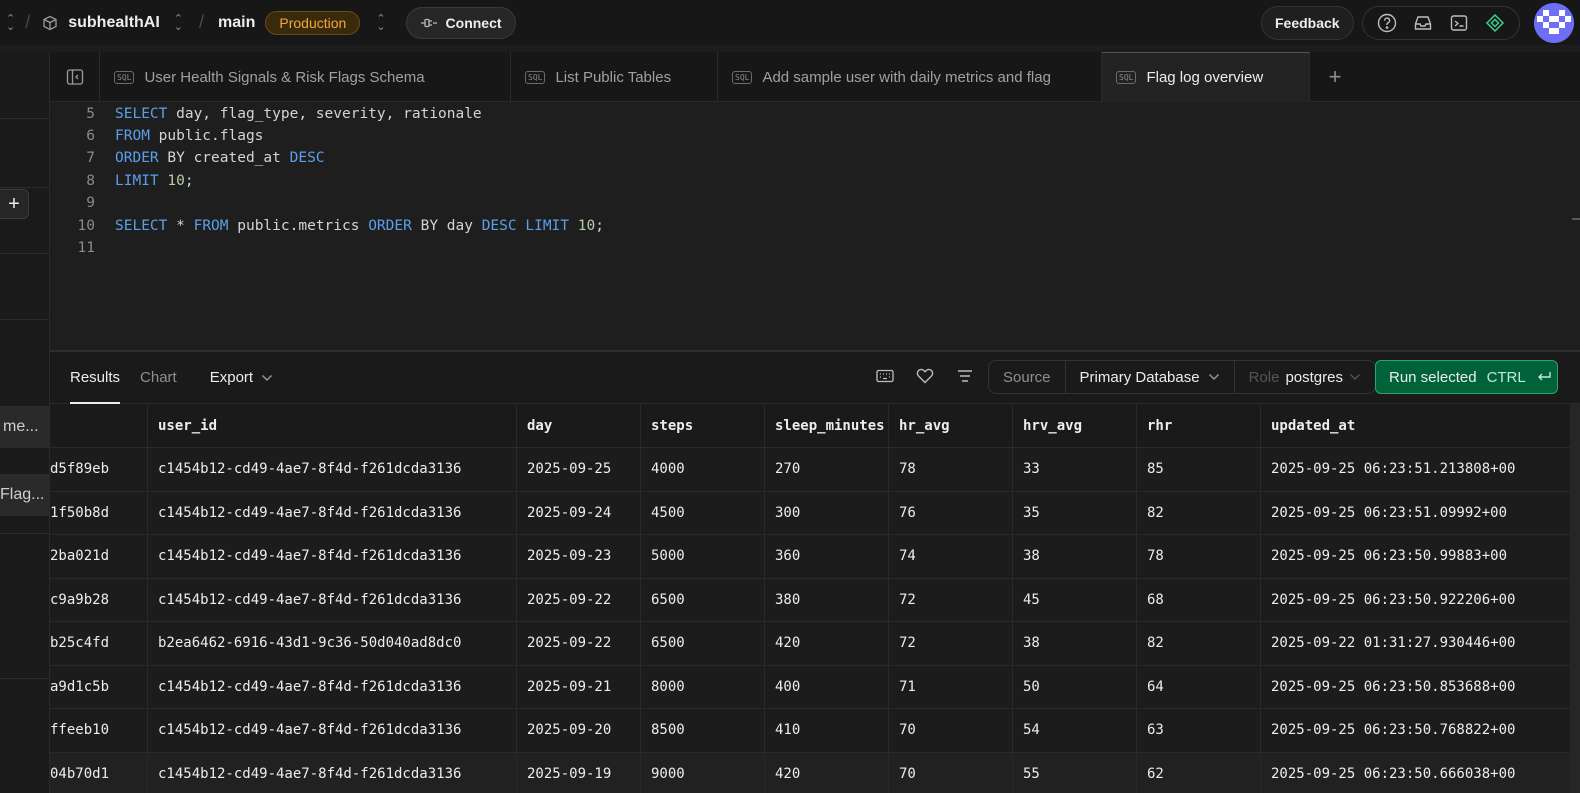 The width and height of the screenshot is (1580, 793). I want to click on table-cell: 85, so click(1199, 469).